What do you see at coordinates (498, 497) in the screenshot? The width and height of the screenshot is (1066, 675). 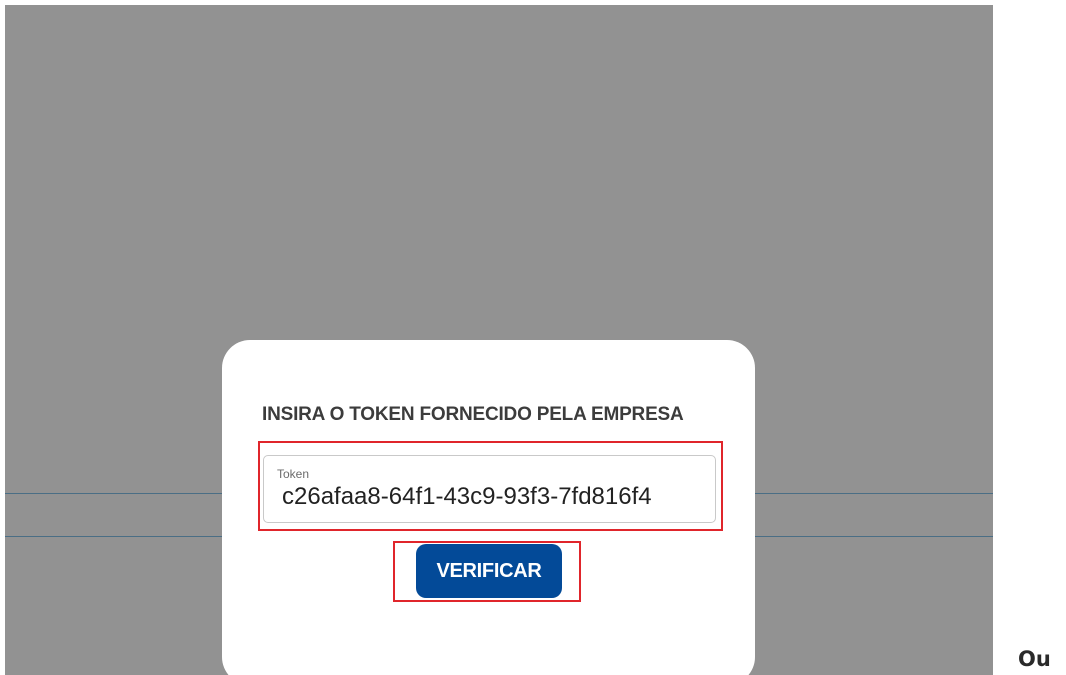 I see `token-input` at bounding box center [498, 497].